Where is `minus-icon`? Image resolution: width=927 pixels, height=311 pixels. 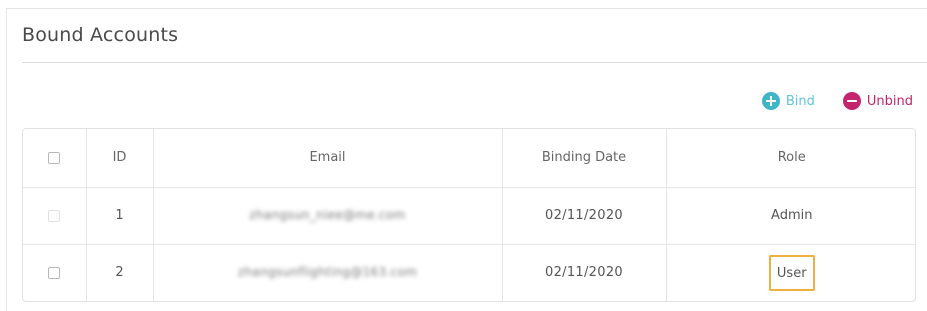 minus-icon is located at coordinates (851, 101).